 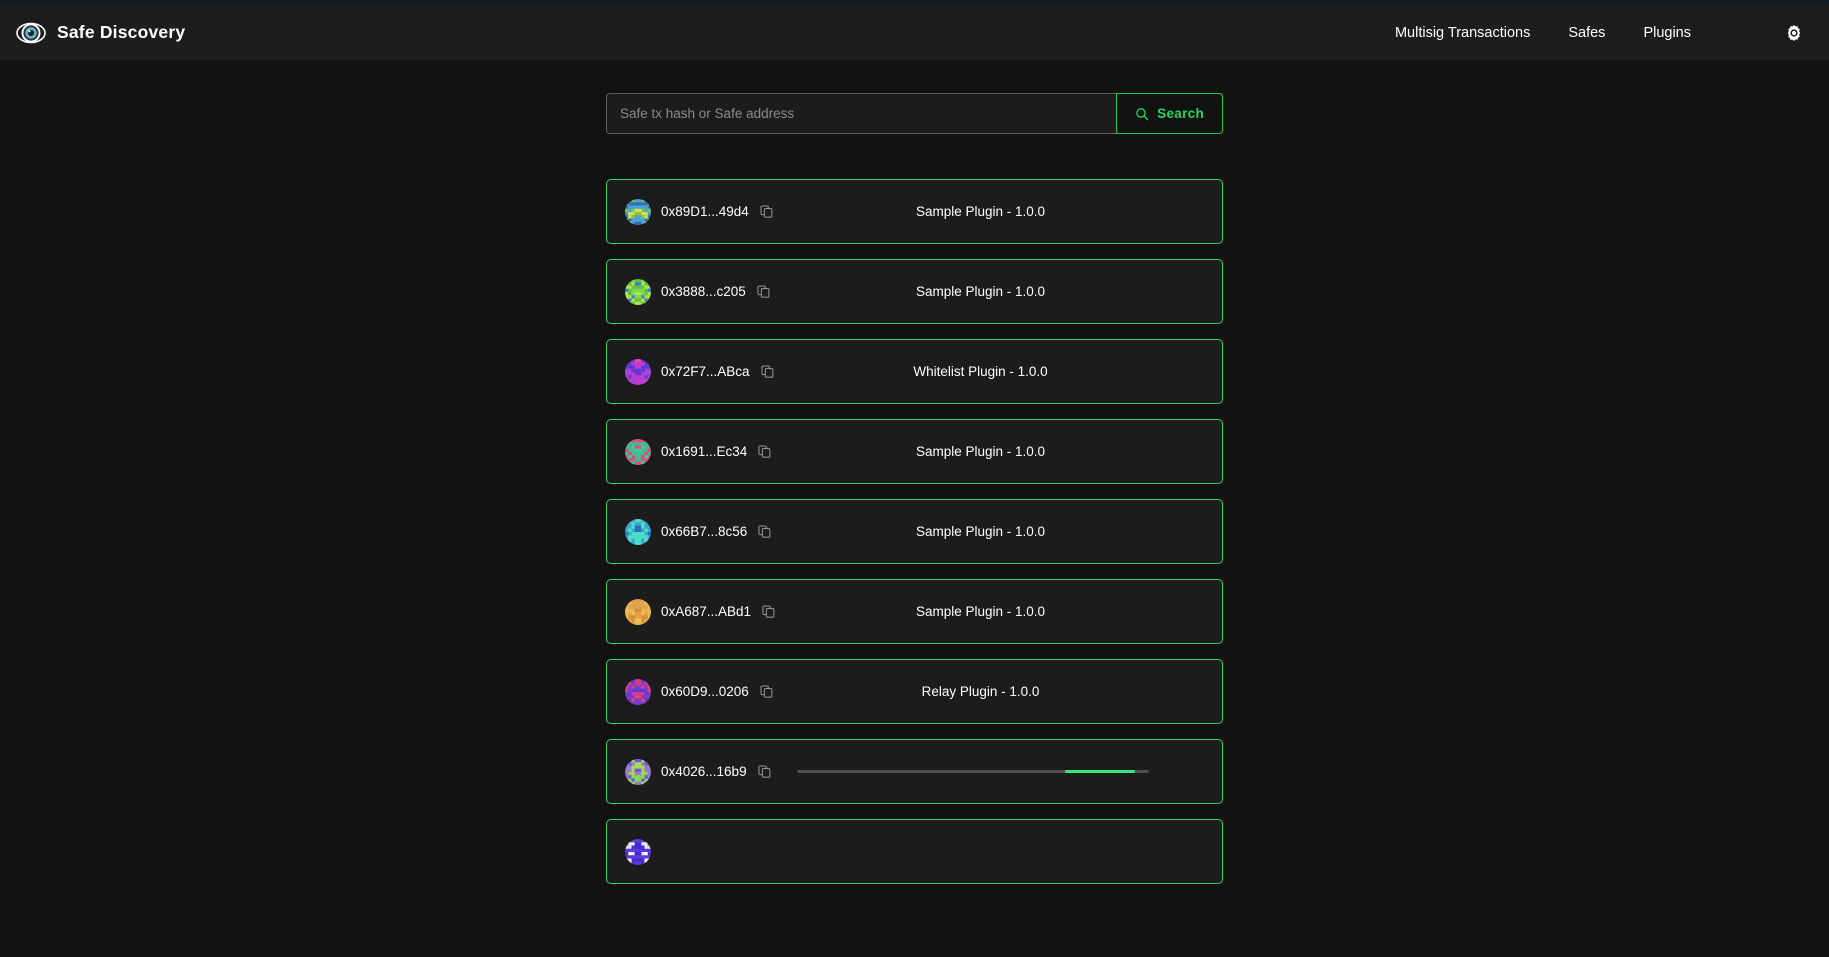 I want to click on plugin-label: Whitelist Plugin - 1.0.0, so click(x=980, y=371).